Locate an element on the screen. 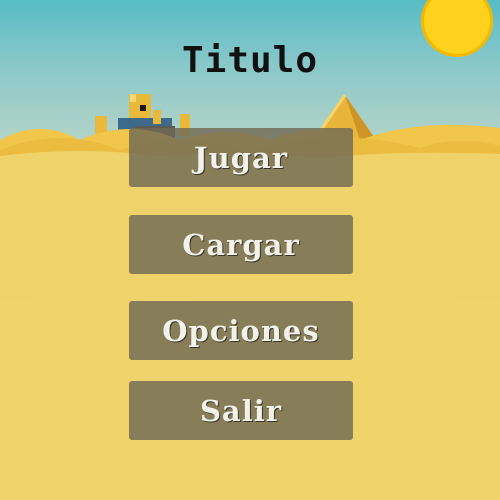  quit-button: Salir is located at coordinates (241, 410).